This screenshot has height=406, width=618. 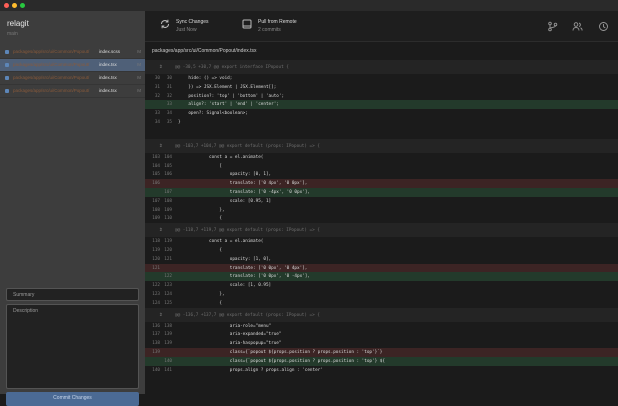 I want to click on code-text: aria-expanded="true", so click(x=230, y=335).